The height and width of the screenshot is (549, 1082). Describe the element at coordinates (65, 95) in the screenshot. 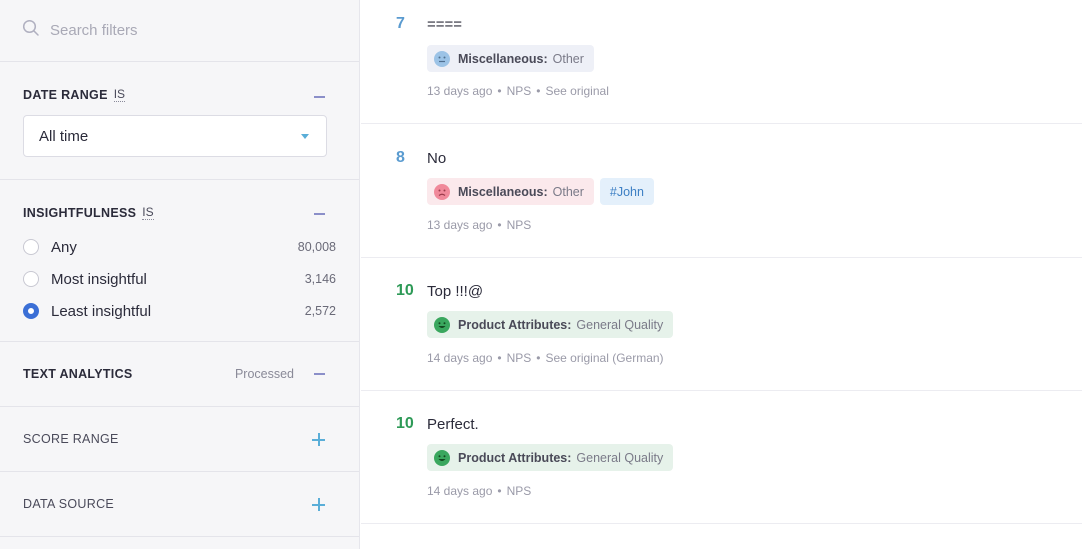

I see `date-range-title: DATE RANGE` at that location.